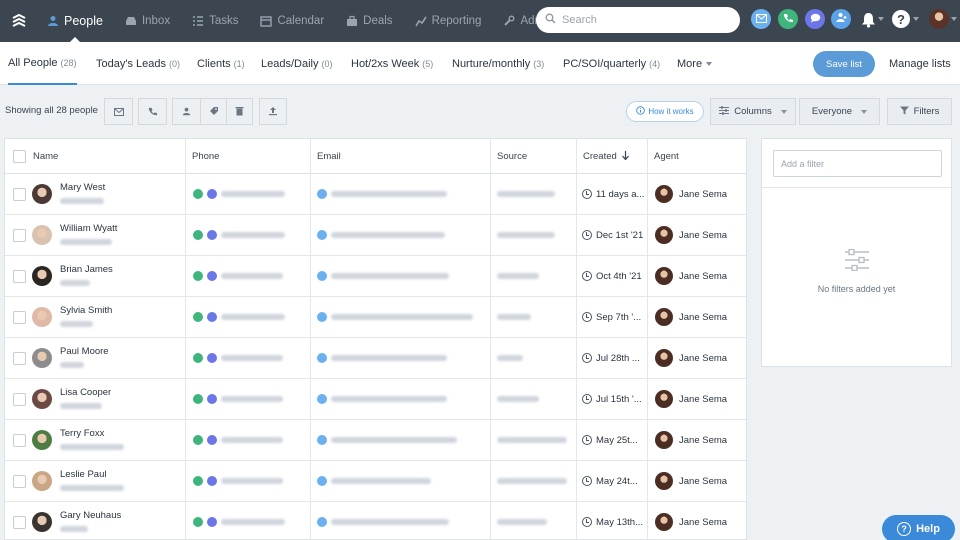  What do you see at coordinates (868, 20) in the screenshot?
I see `notifications-bell-icon` at bounding box center [868, 20].